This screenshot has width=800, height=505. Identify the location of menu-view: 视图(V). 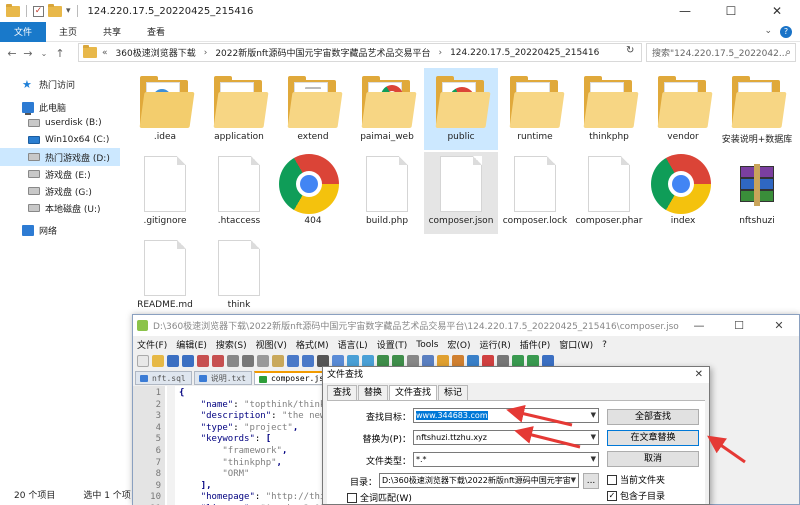
(271, 344).